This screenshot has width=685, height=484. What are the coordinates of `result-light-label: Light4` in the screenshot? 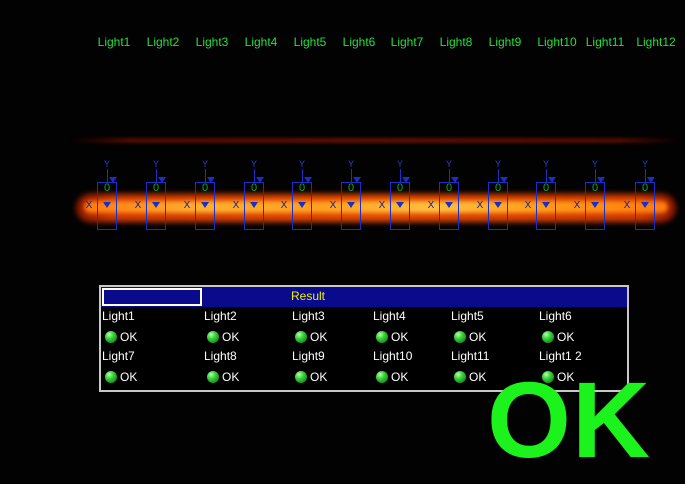 It's located at (389, 316).